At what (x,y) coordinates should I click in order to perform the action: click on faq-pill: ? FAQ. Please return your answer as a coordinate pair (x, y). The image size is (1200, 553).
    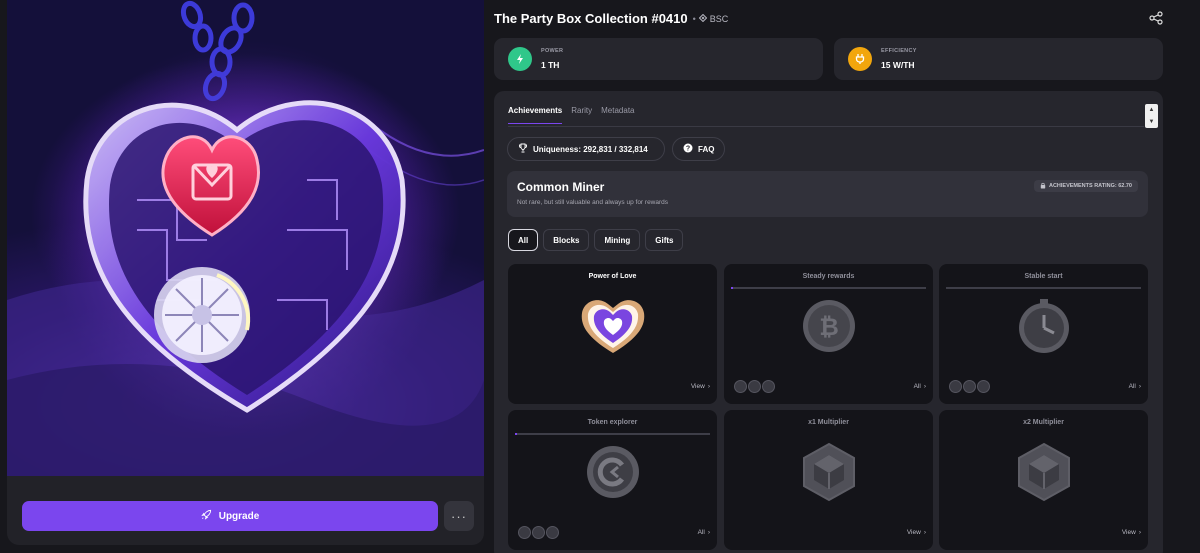
    Looking at the image, I should click on (698, 149).